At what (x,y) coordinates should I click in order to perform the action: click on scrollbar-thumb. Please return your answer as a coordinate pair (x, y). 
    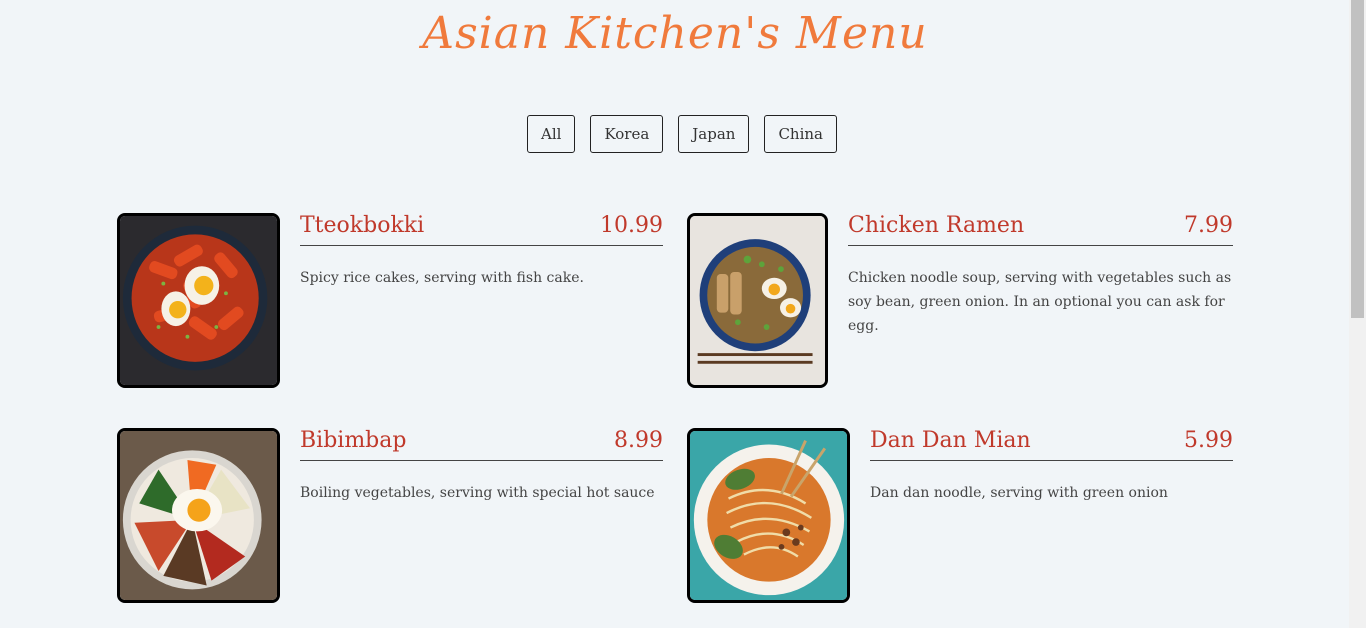
    Looking at the image, I should click on (1357, 159).